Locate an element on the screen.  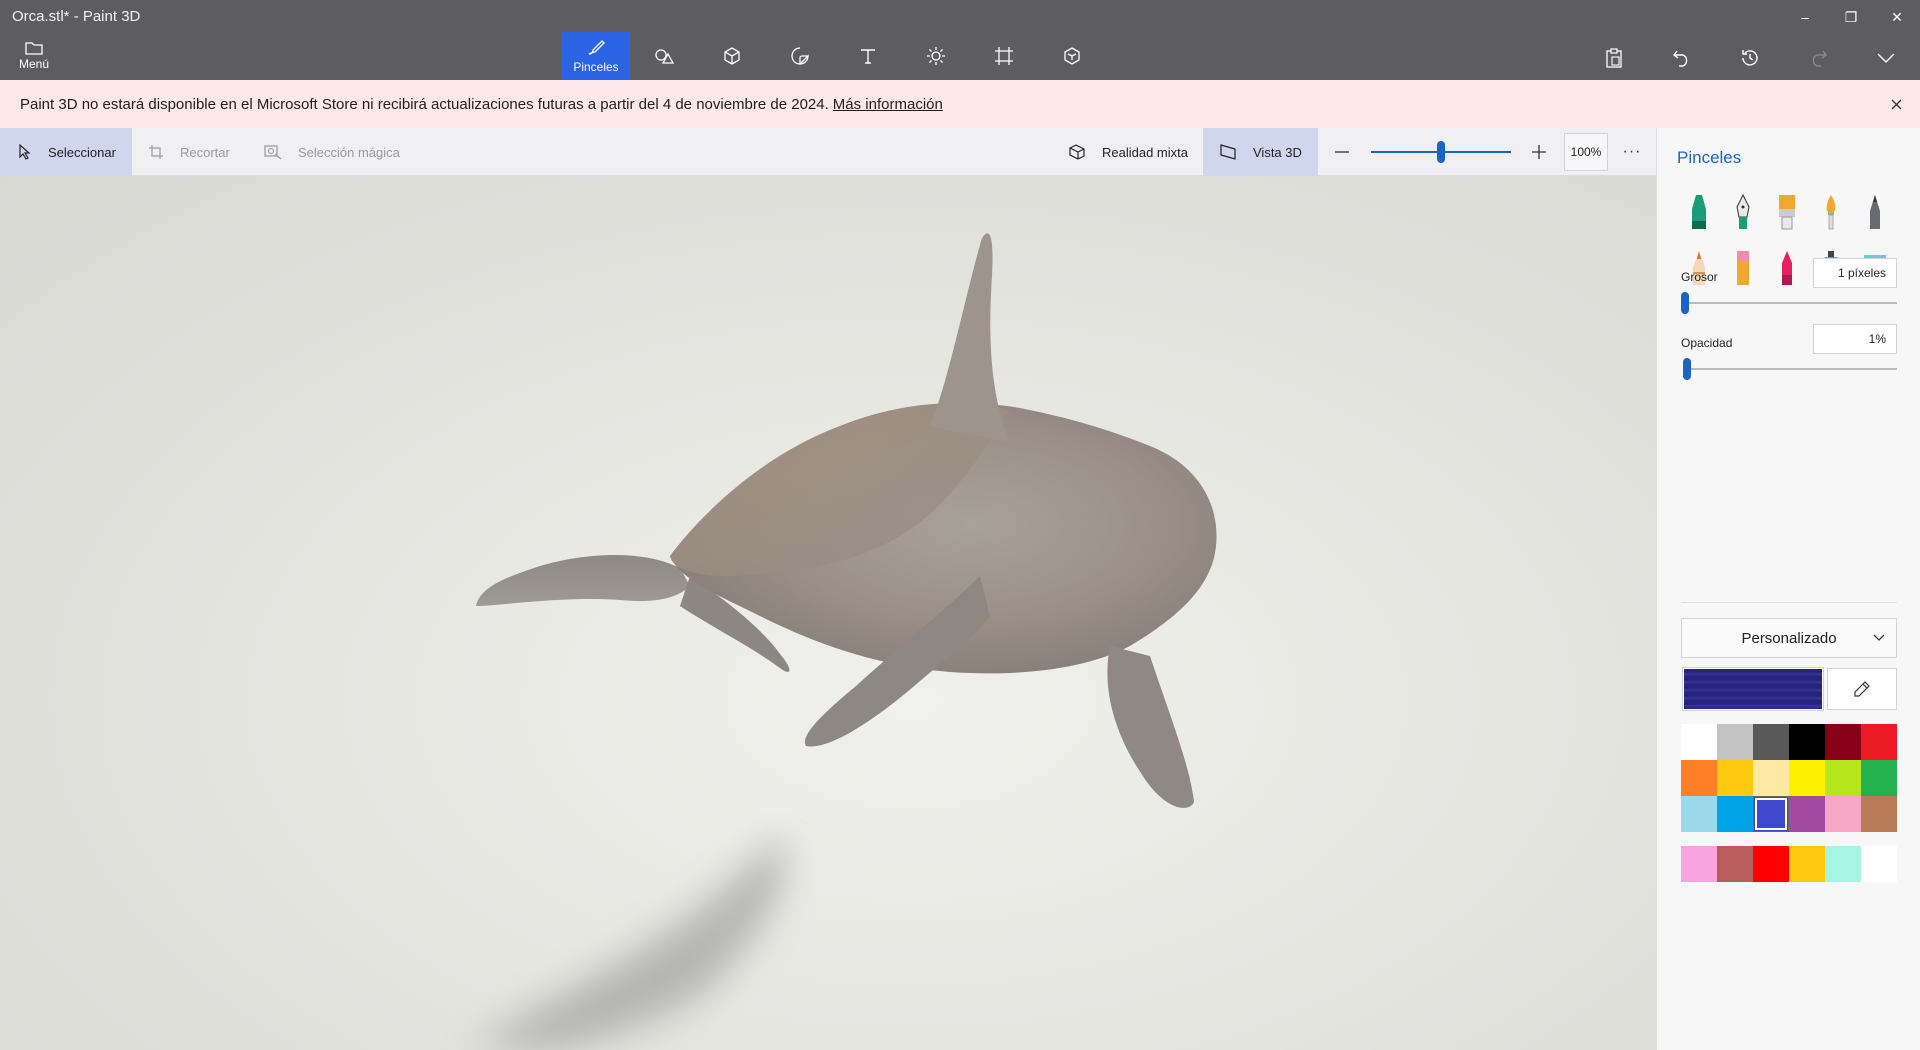
orca-rear-fin is located at coordinates (1150, 727).